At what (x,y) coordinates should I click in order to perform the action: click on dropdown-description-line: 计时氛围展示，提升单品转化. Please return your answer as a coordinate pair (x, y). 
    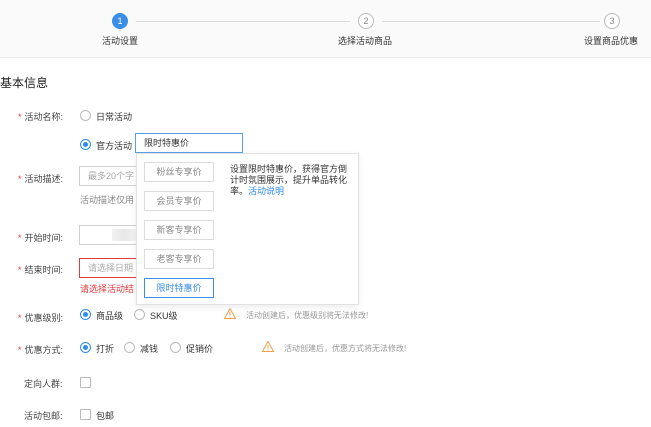
    Looking at the image, I should click on (289, 180).